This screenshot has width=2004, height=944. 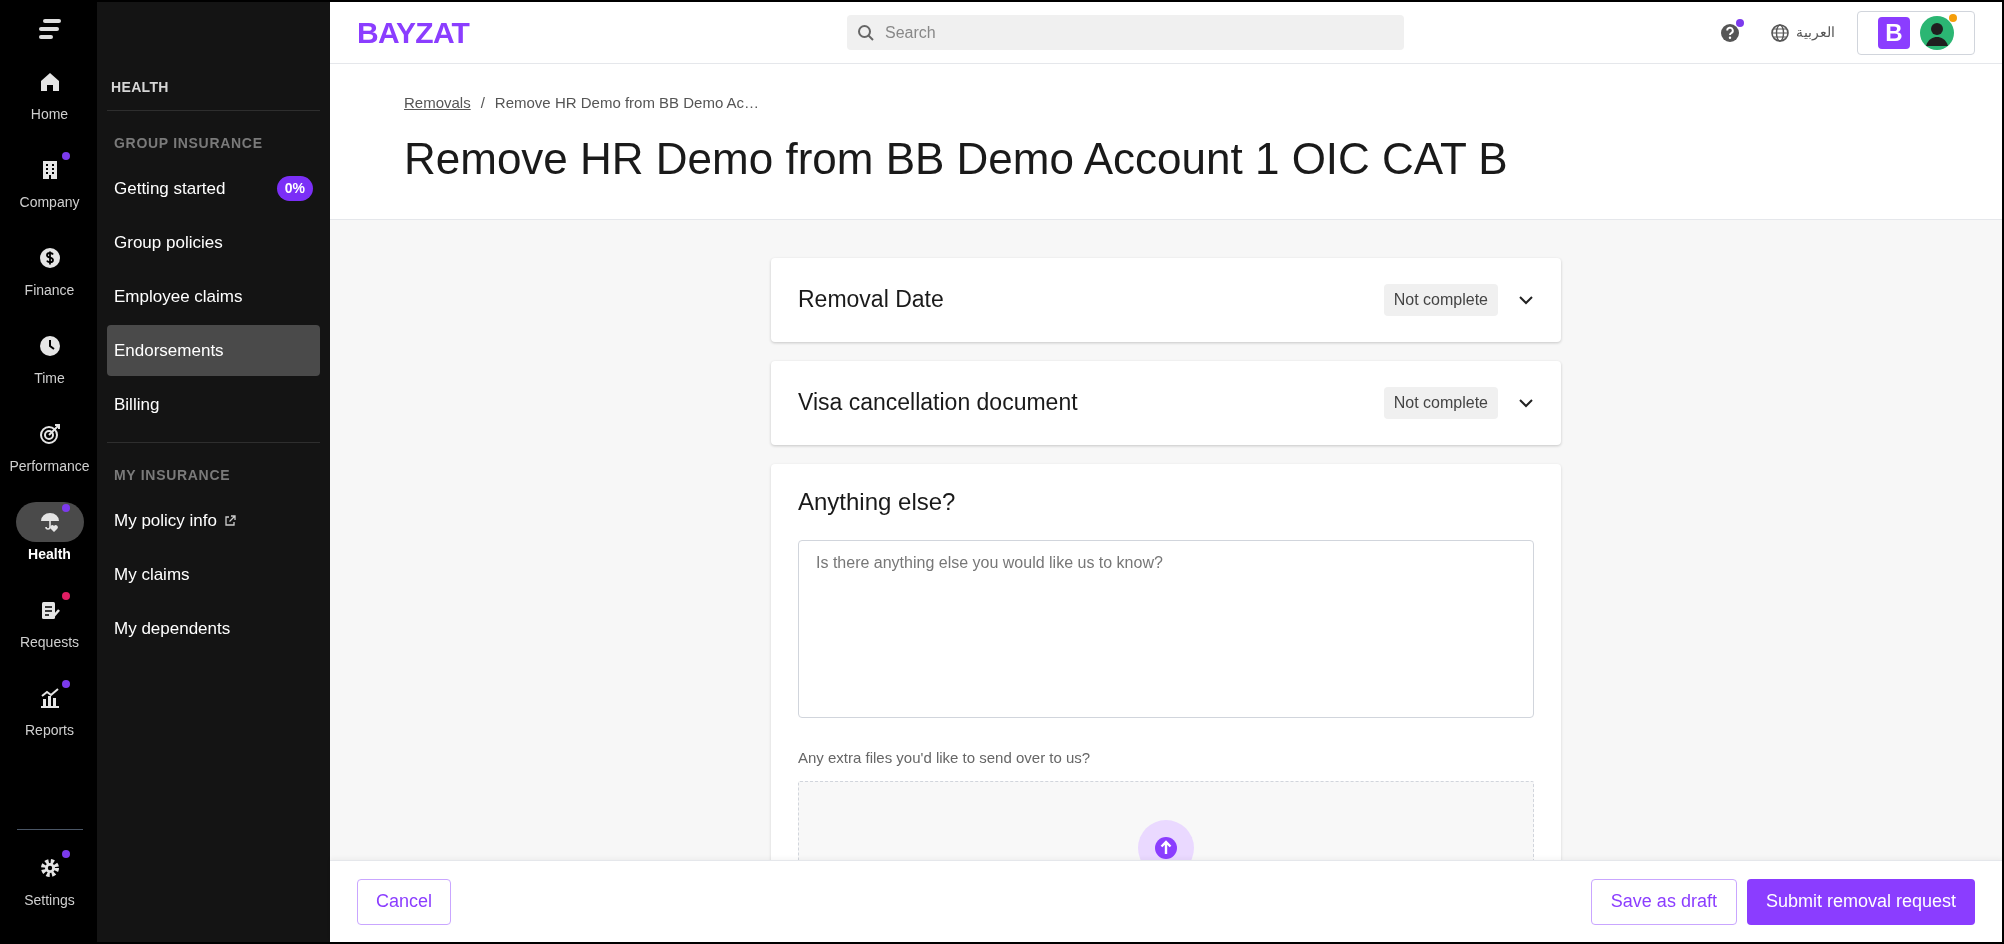 I want to click on nav-label: Requests, so click(x=49, y=642).